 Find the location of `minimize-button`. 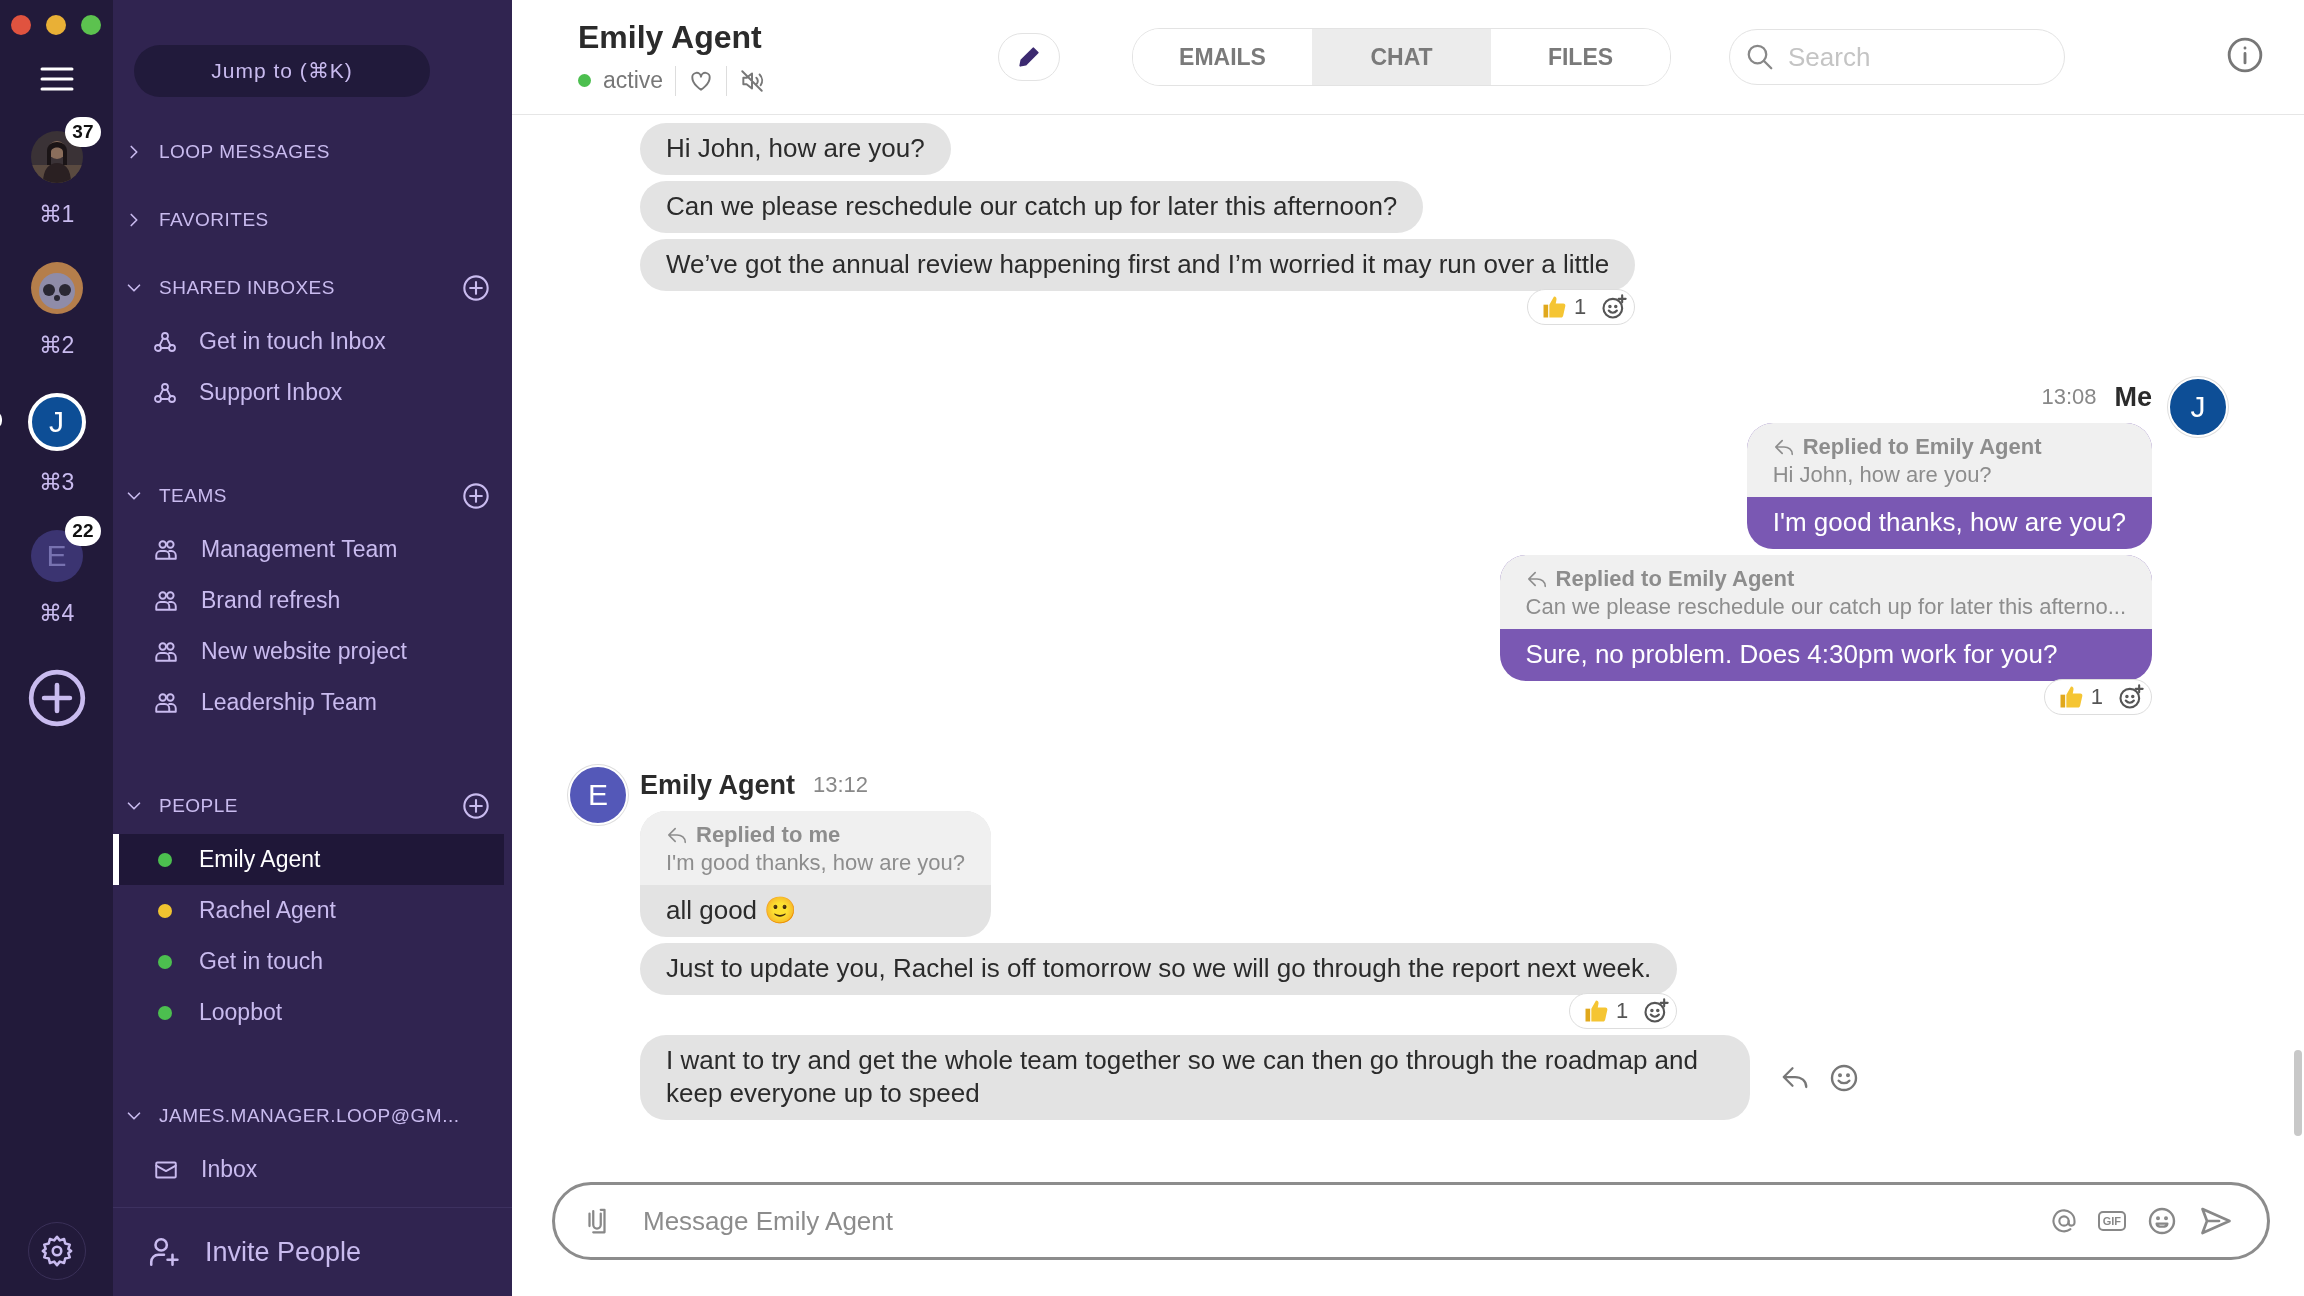

minimize-button is located at coordinates (56, 25).